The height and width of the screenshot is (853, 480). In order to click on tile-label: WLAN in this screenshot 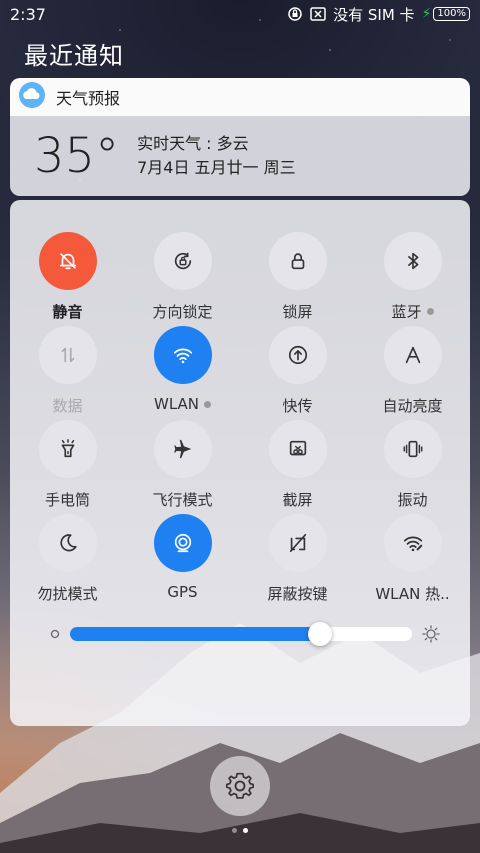, I will do `click(182, 404)`.